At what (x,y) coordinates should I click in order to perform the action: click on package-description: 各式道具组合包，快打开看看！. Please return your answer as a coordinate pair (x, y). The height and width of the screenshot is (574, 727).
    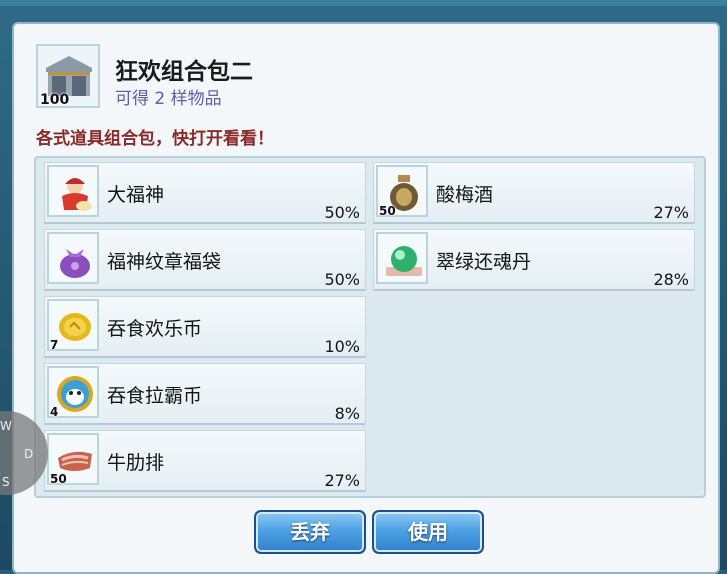
    Looking at the image, I should click on (155, 139).